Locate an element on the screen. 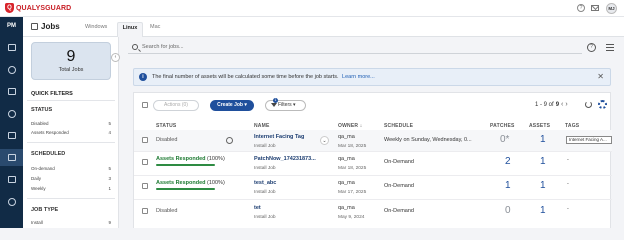 The height and width of the screenshot is (240, 624). gear-icon is located at coordinates (602, 104).